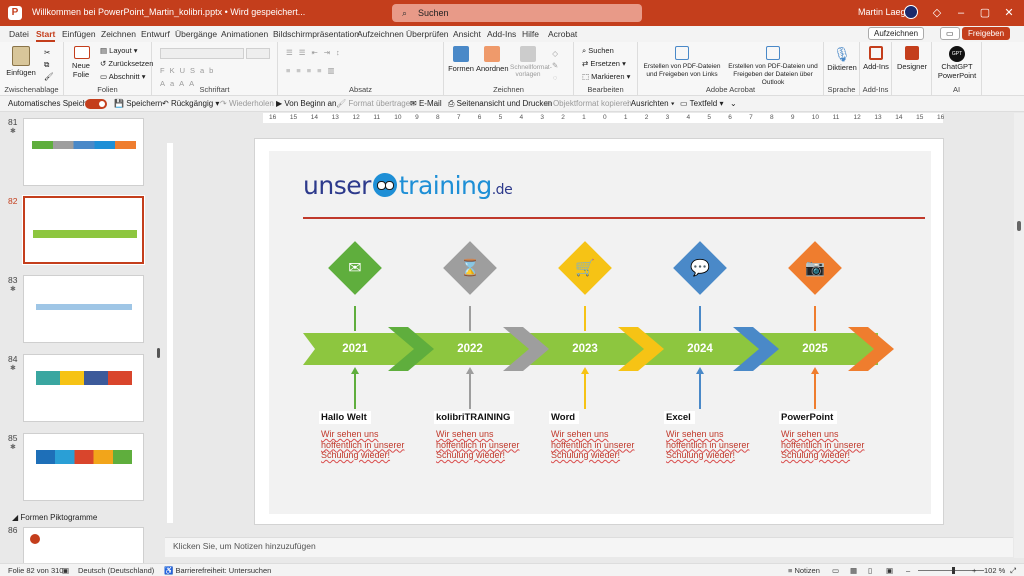 This screenshot has height=576, width=1024. Describe the element at coordinates (961, 13) in the screenshot. I see `minimize-button: –` at that location.